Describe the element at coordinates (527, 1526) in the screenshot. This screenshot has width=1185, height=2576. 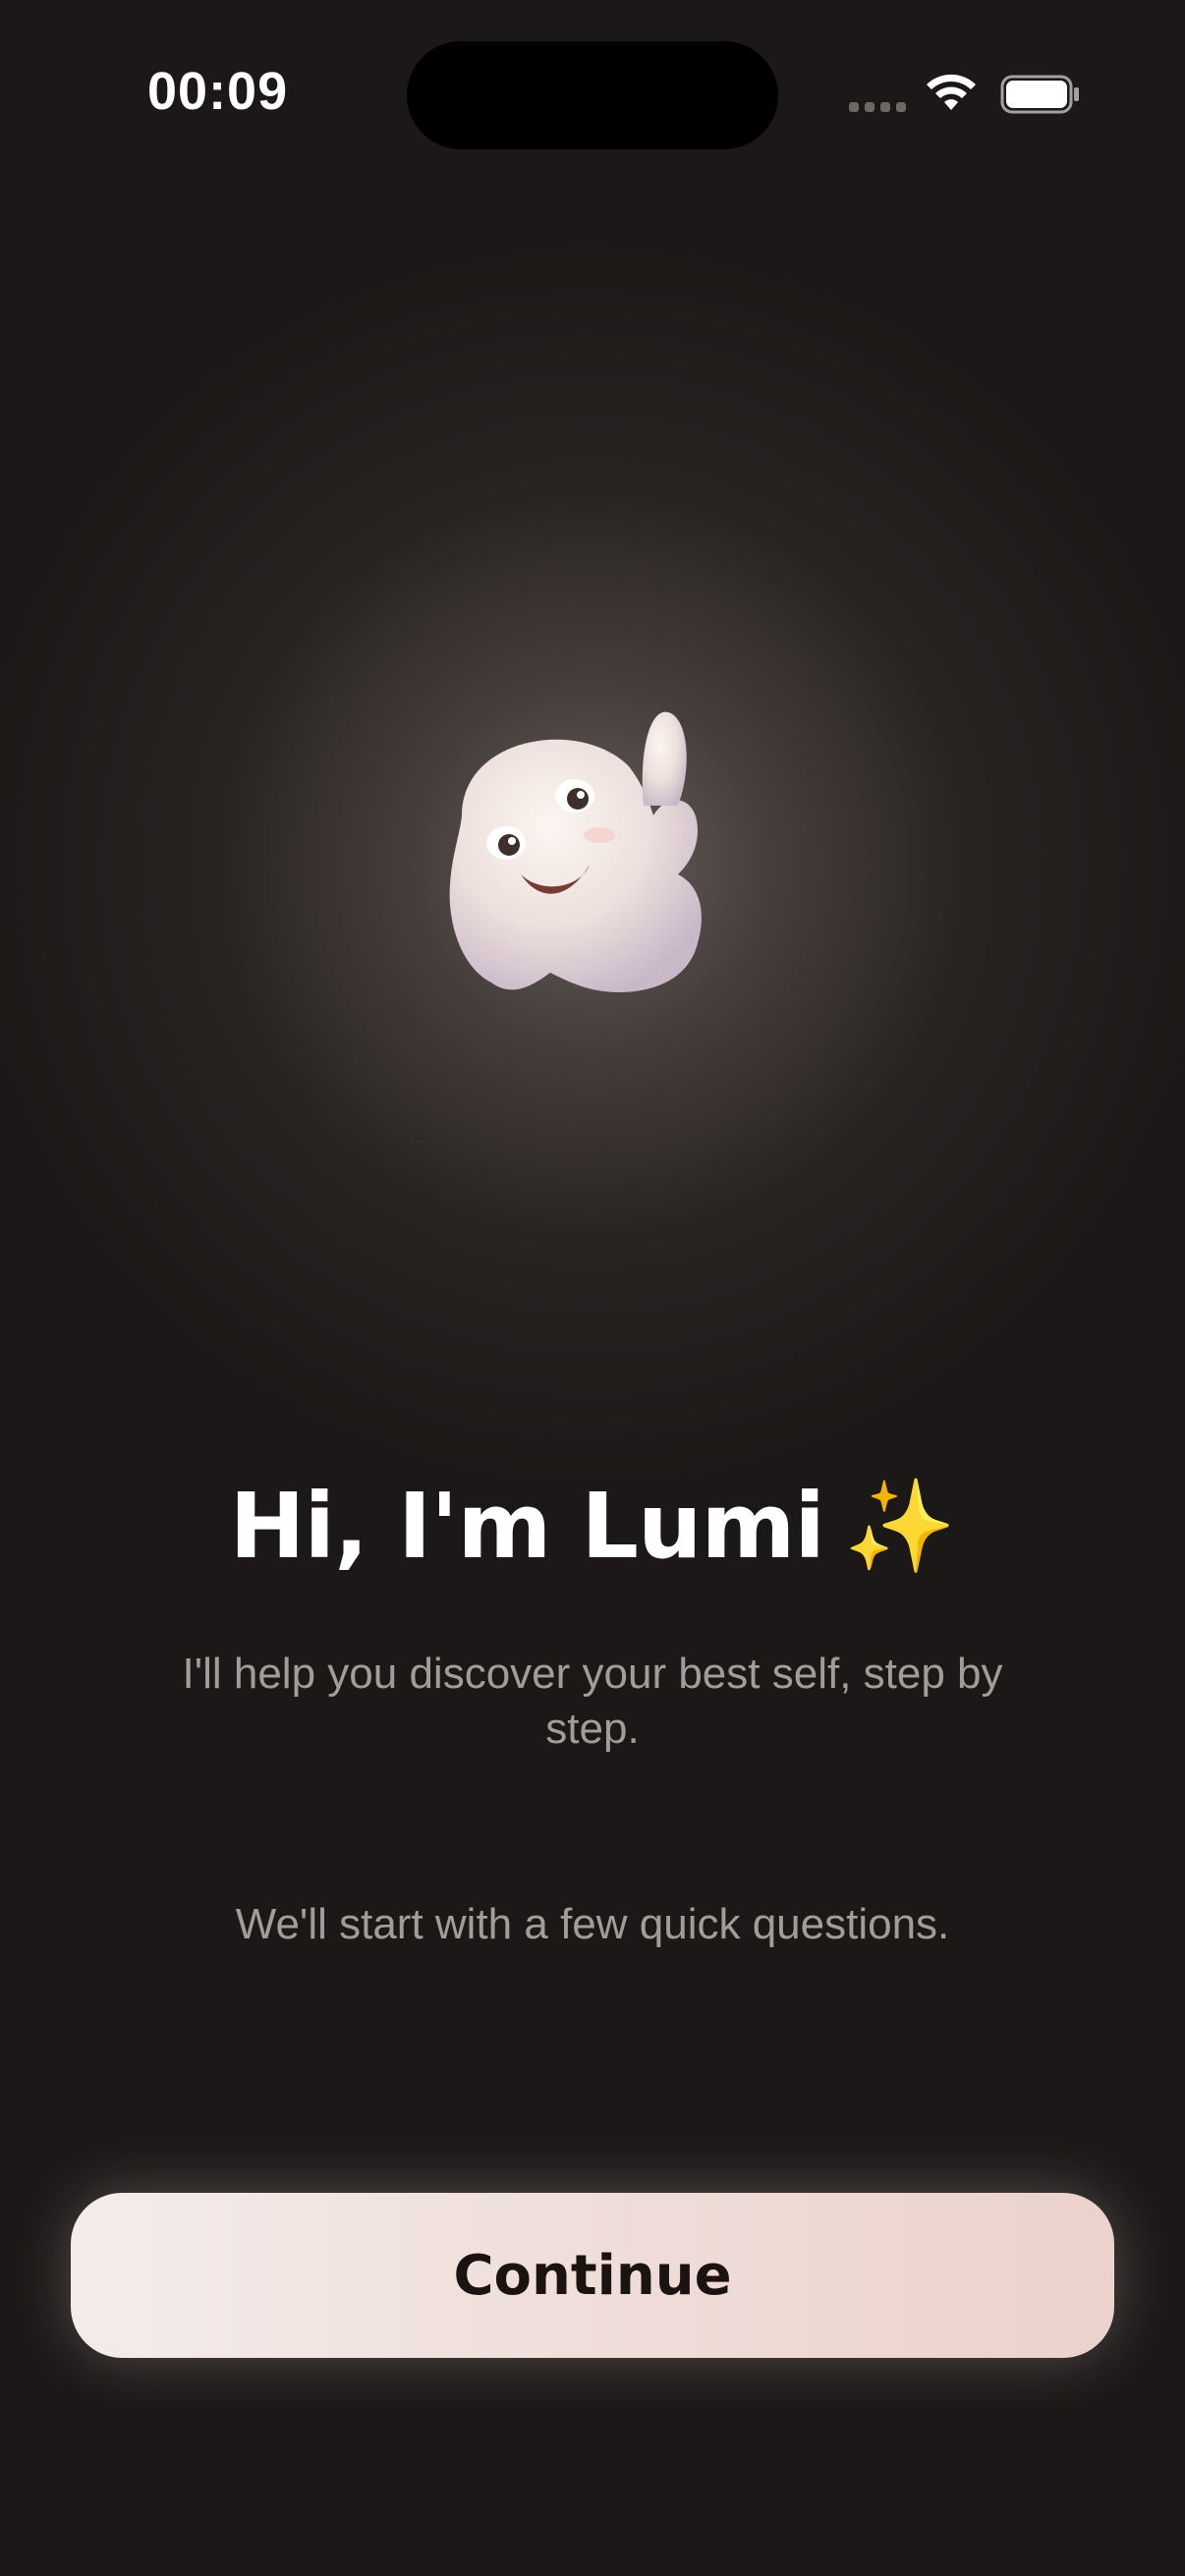
I see `title-text: Hi, I'm Lumi` at that location.